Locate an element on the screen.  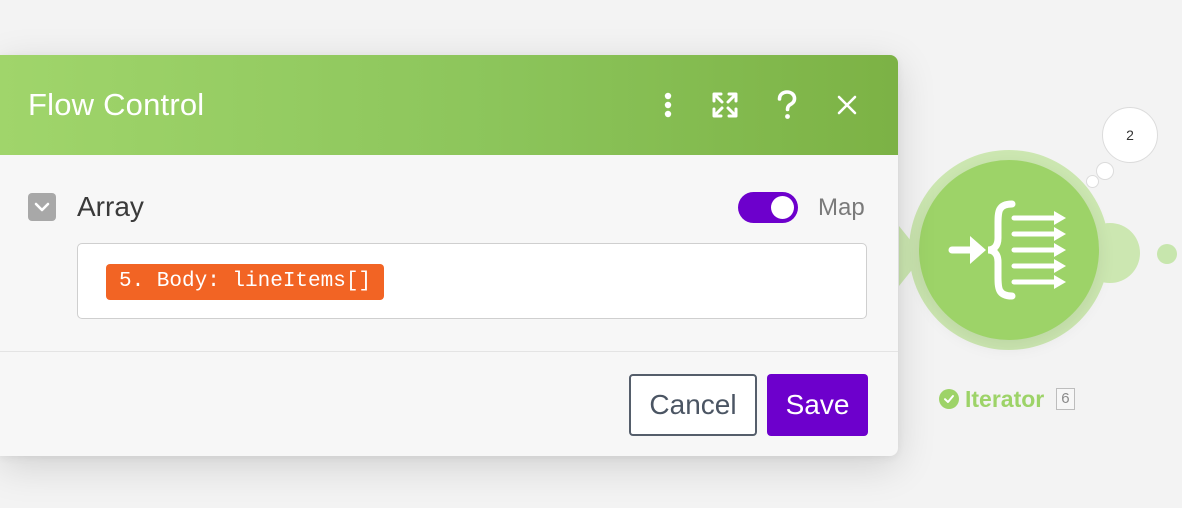
array-mapping-input: 5. Body: lineItems[] is located at coordinates (472, 281).